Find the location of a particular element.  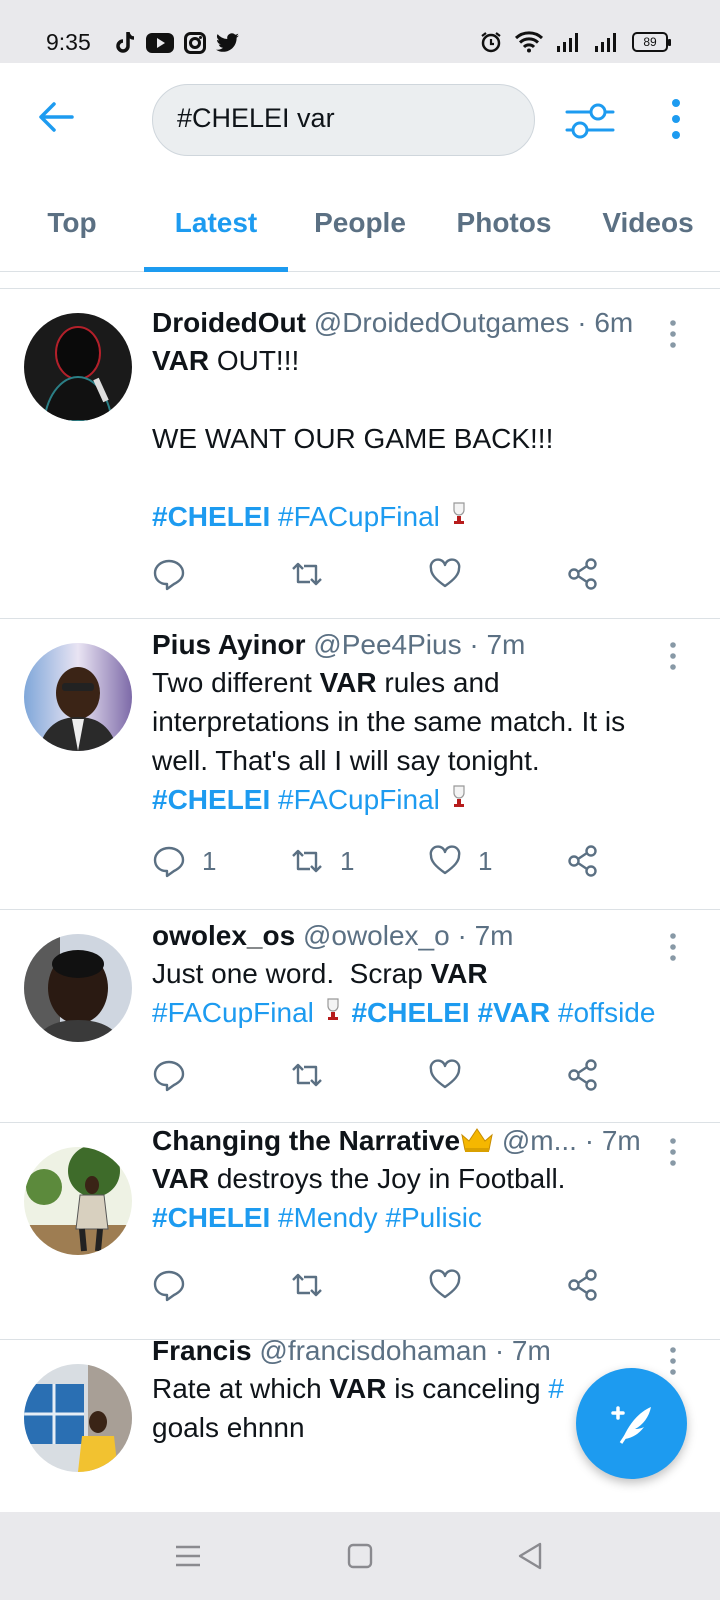

tab-people: People is located at coordinates (360, 222).